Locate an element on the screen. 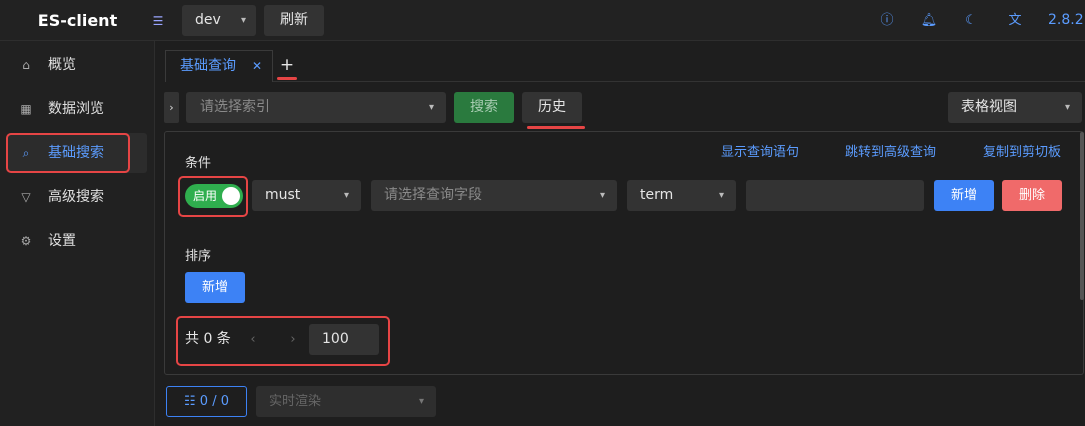  delete-condition-button: 删除 is located at coordinates (1032, 195).